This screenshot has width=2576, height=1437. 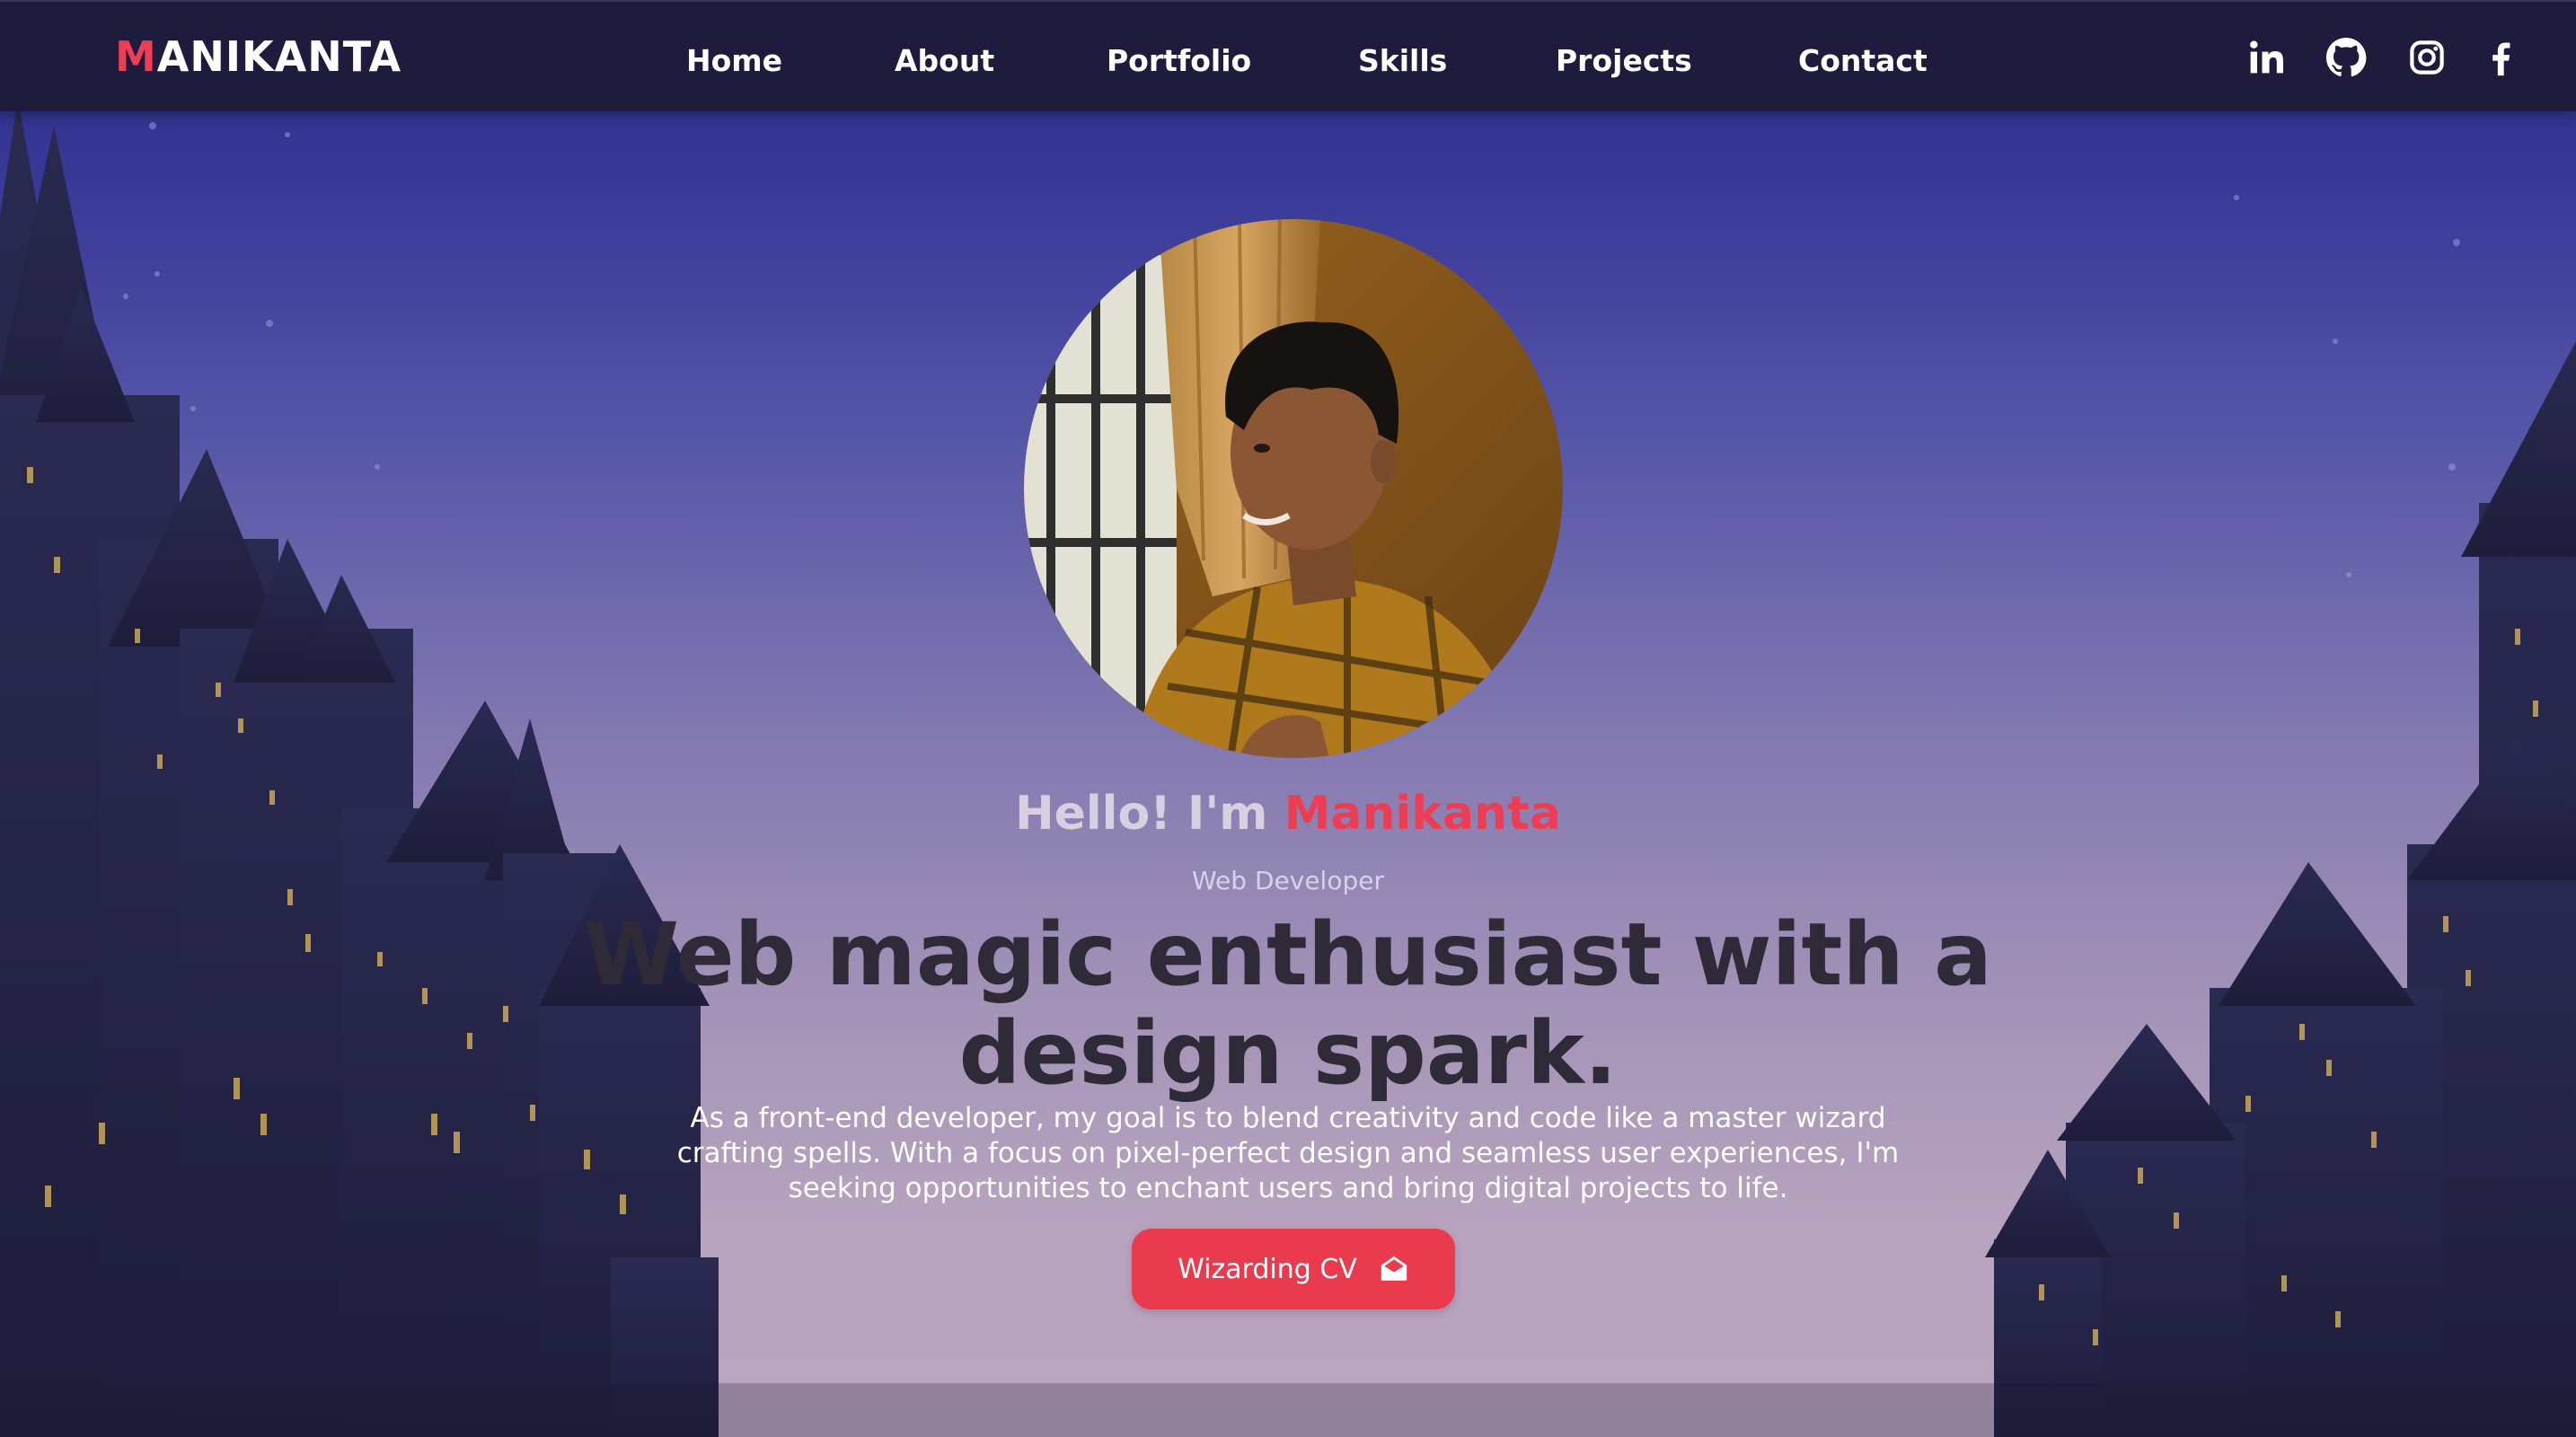 What do you see at coordinates (136, 56) in the screenshot?
I see `brand-first-letter: M` at bounding box center [136, 56].